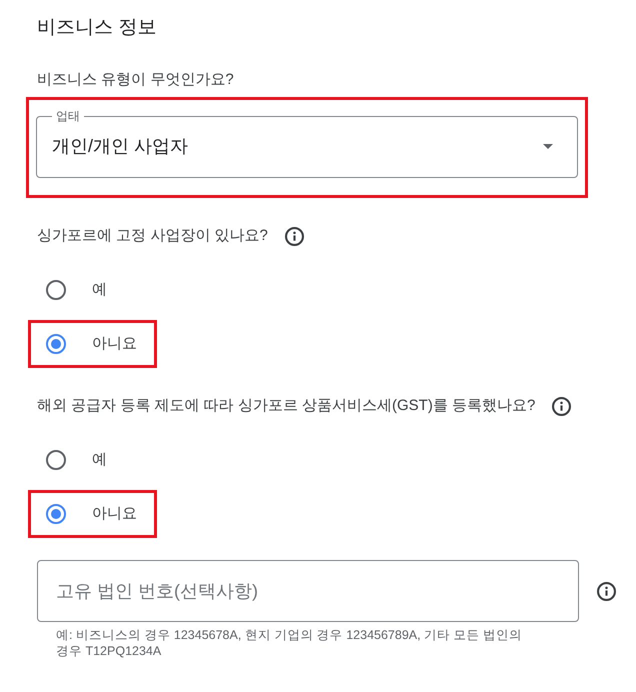  What do you see at coordinates (135, 80) in the screenshot?
I see `question-text: 비즈니스 유형이 무엇인가요?` at bounding box center [135, 80].